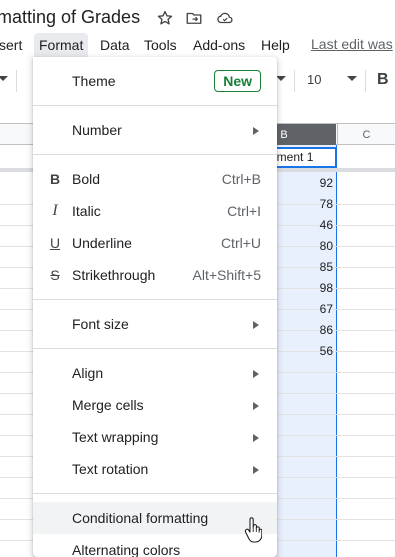 This screenshot has height=557, width=395. What do you see at coordinates (115, 437) in the screenshot?
I see `menu-item-label: Text wrapping` at bounding box center [115, 437].